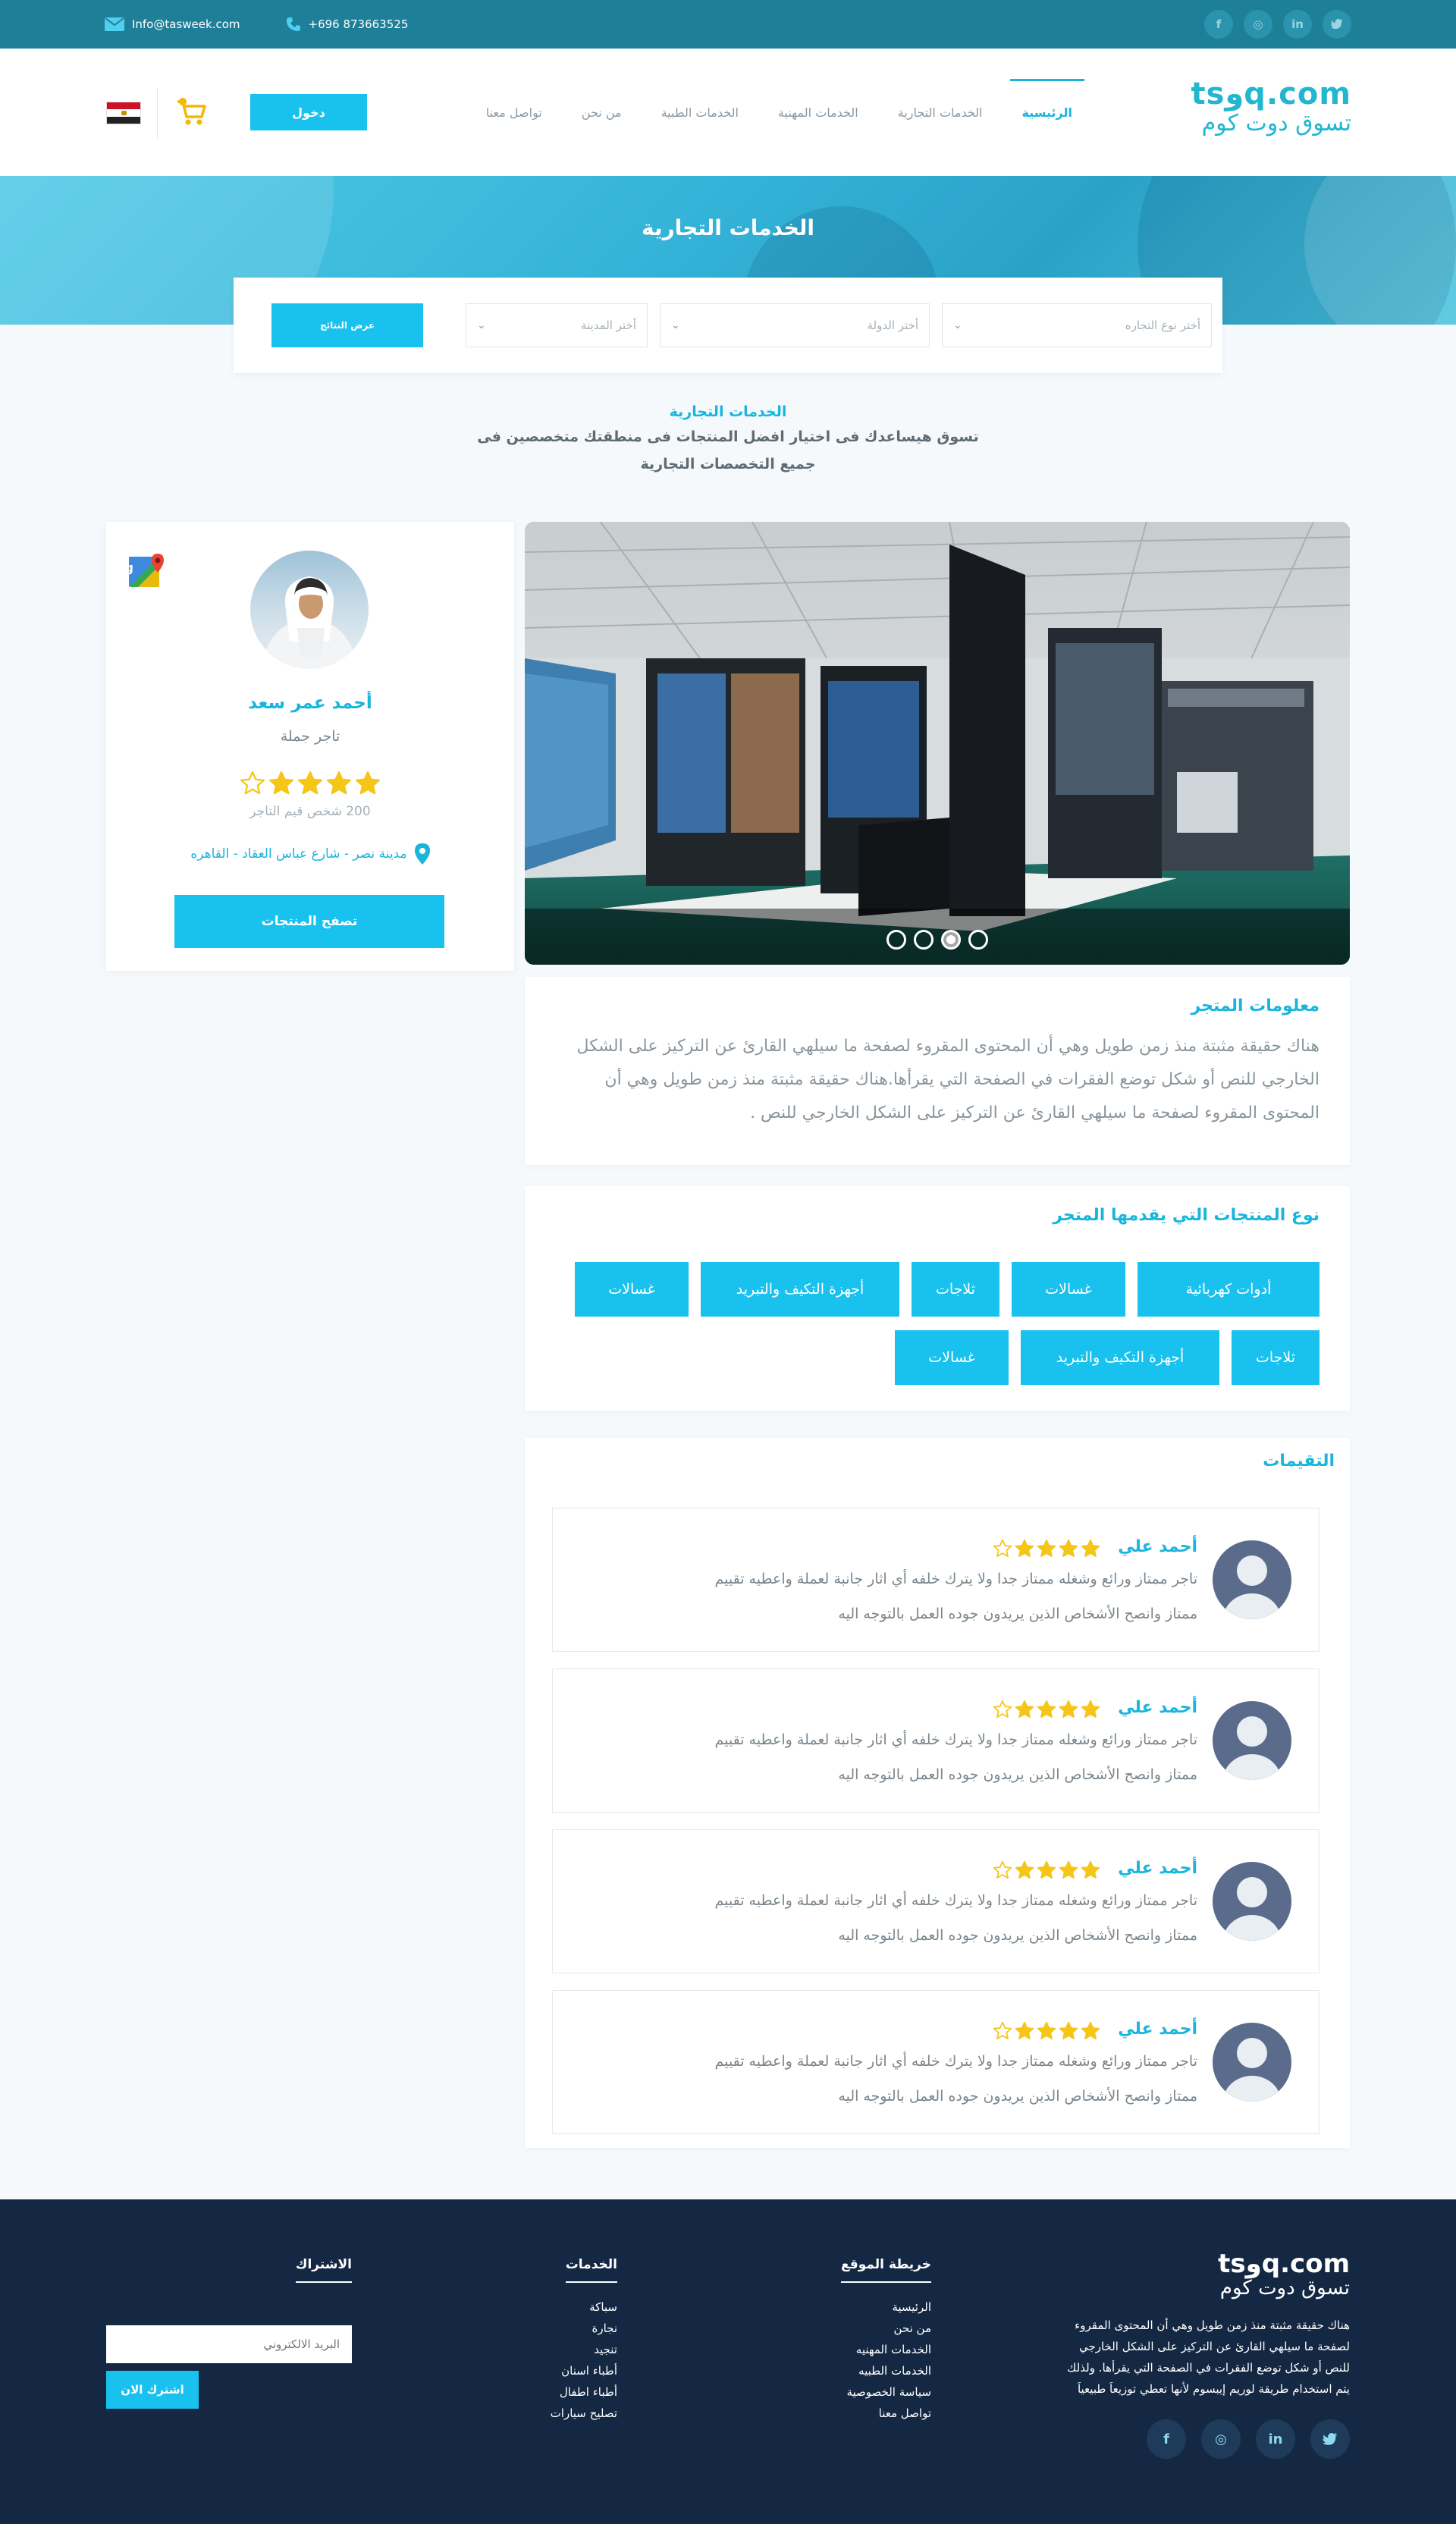  I want to click on nav-contact: تواصل معنا, so click(514, 113).